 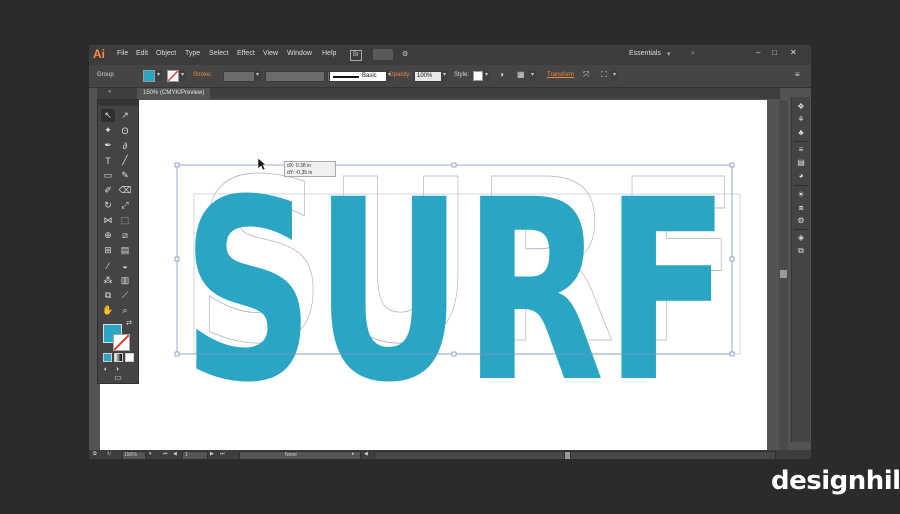 What do you see at coordinates (801, 207) in the screenshot?
I see `graphic-styles-icon: ⧈` at bounding box center [801, 207].